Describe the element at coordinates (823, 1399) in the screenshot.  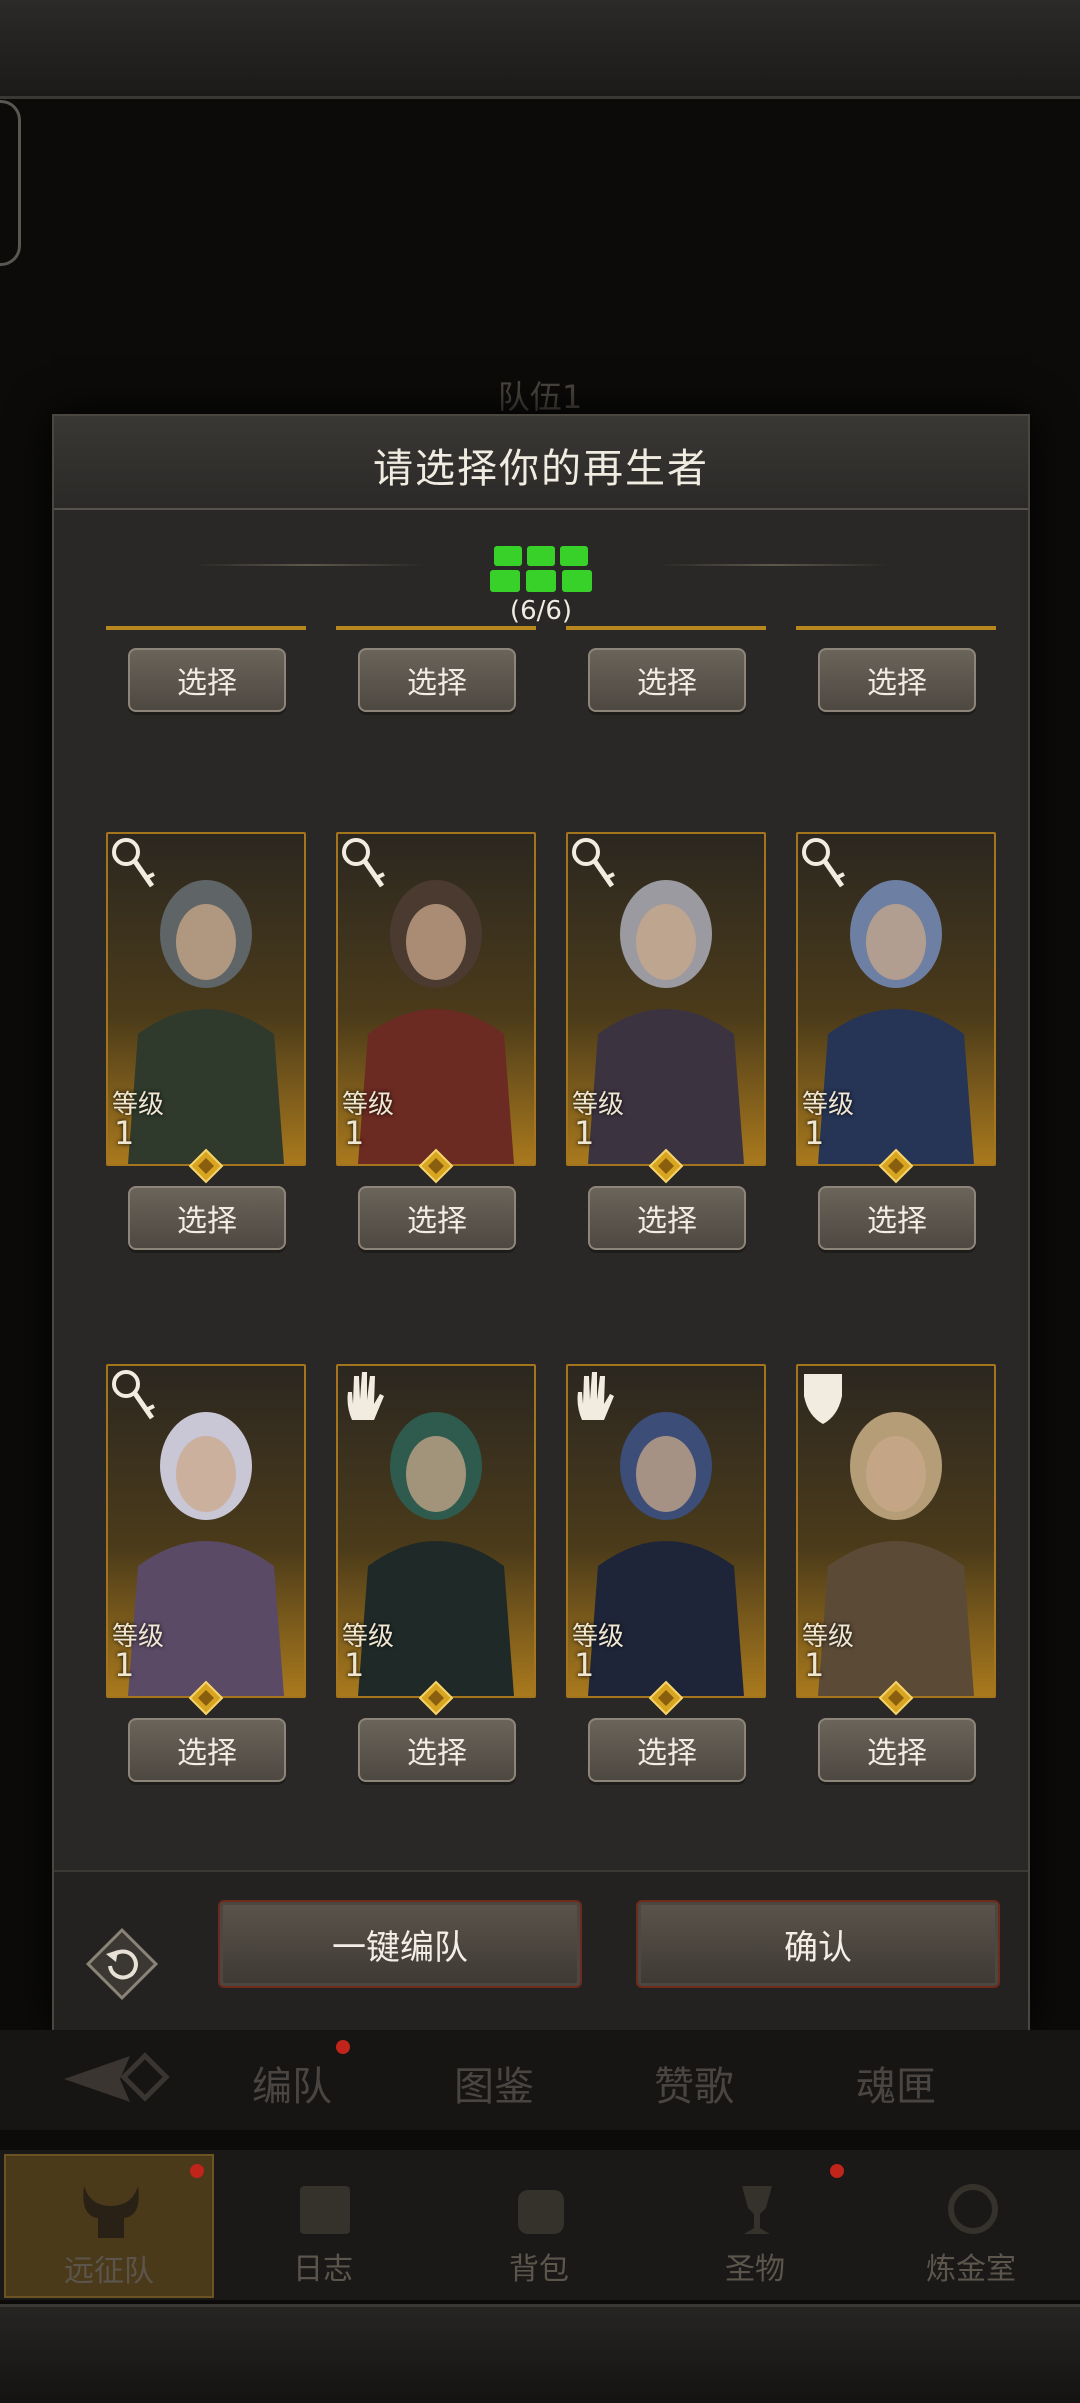
I see `shield-icon` at that location.